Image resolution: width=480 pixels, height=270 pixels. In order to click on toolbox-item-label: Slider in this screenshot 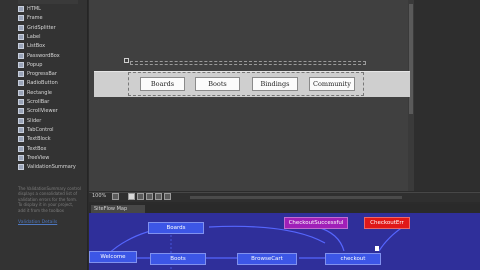, I will do `click(34, 120)`.